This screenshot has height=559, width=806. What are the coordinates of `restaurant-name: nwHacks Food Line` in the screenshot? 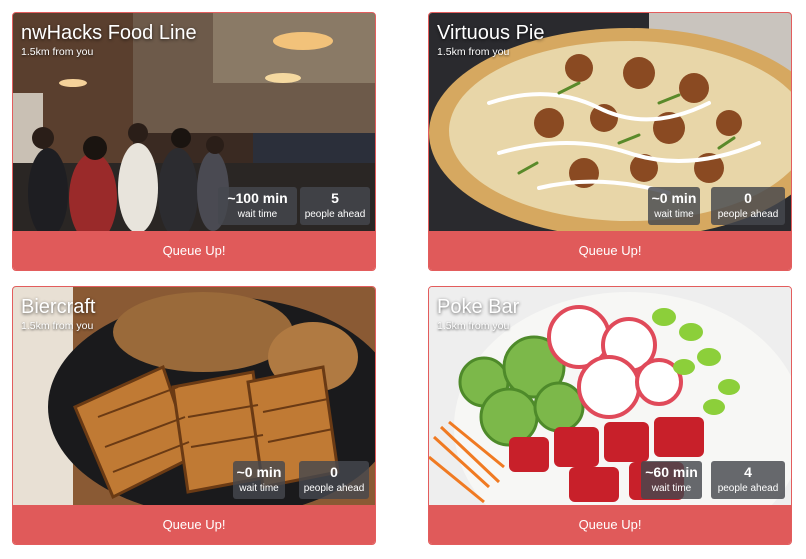 It's located at (109, 33).